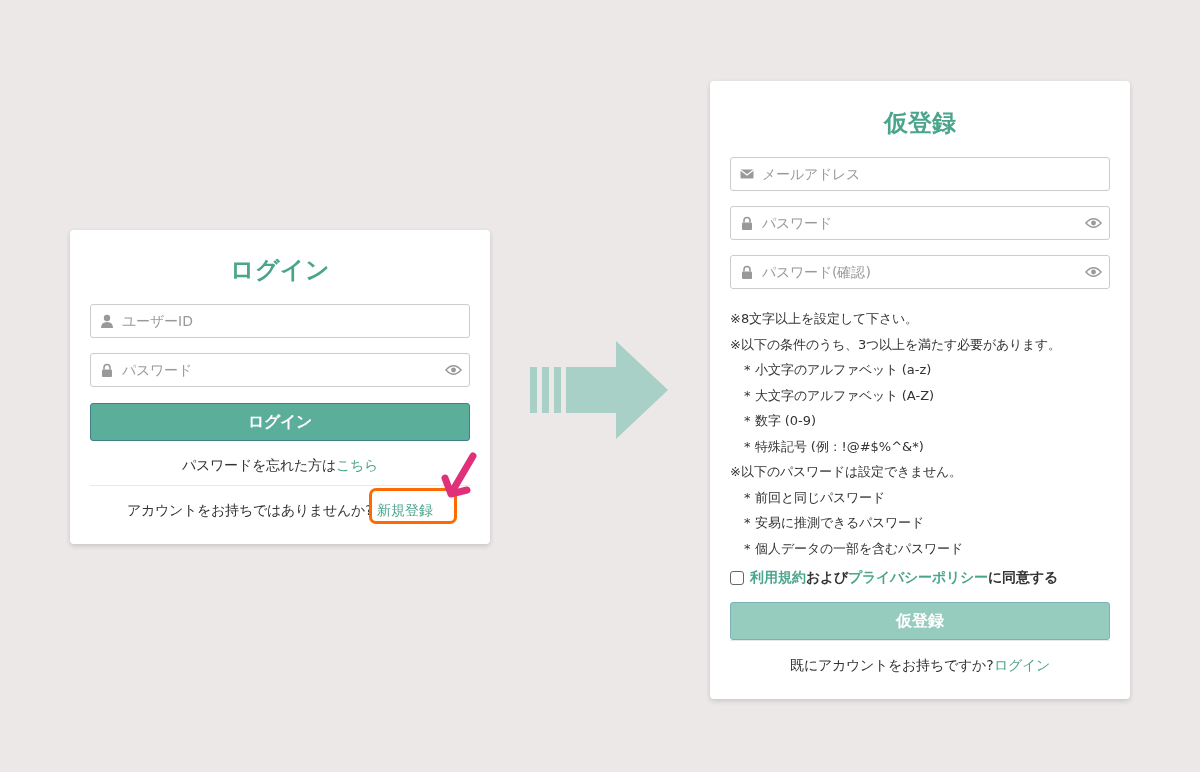  Describe the element at coordinates (827, 578) in the screenshot. I see `agree-text: および` at that location.